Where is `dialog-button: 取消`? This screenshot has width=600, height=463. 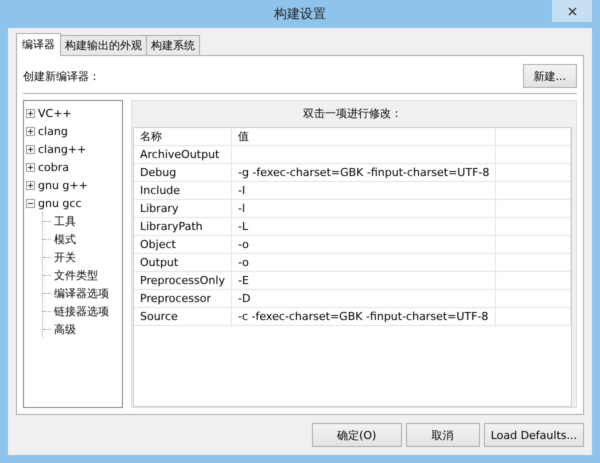
dialog-button: 取消 is located at coordinates (443, 435).